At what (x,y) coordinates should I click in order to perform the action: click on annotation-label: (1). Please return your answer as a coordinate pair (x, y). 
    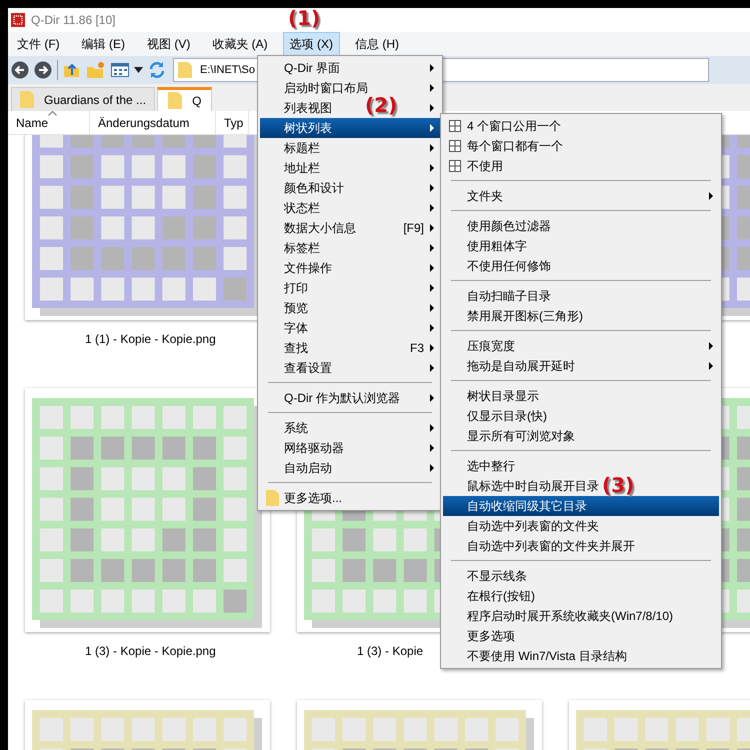
    Looking at the image, I should click on (304, 18).